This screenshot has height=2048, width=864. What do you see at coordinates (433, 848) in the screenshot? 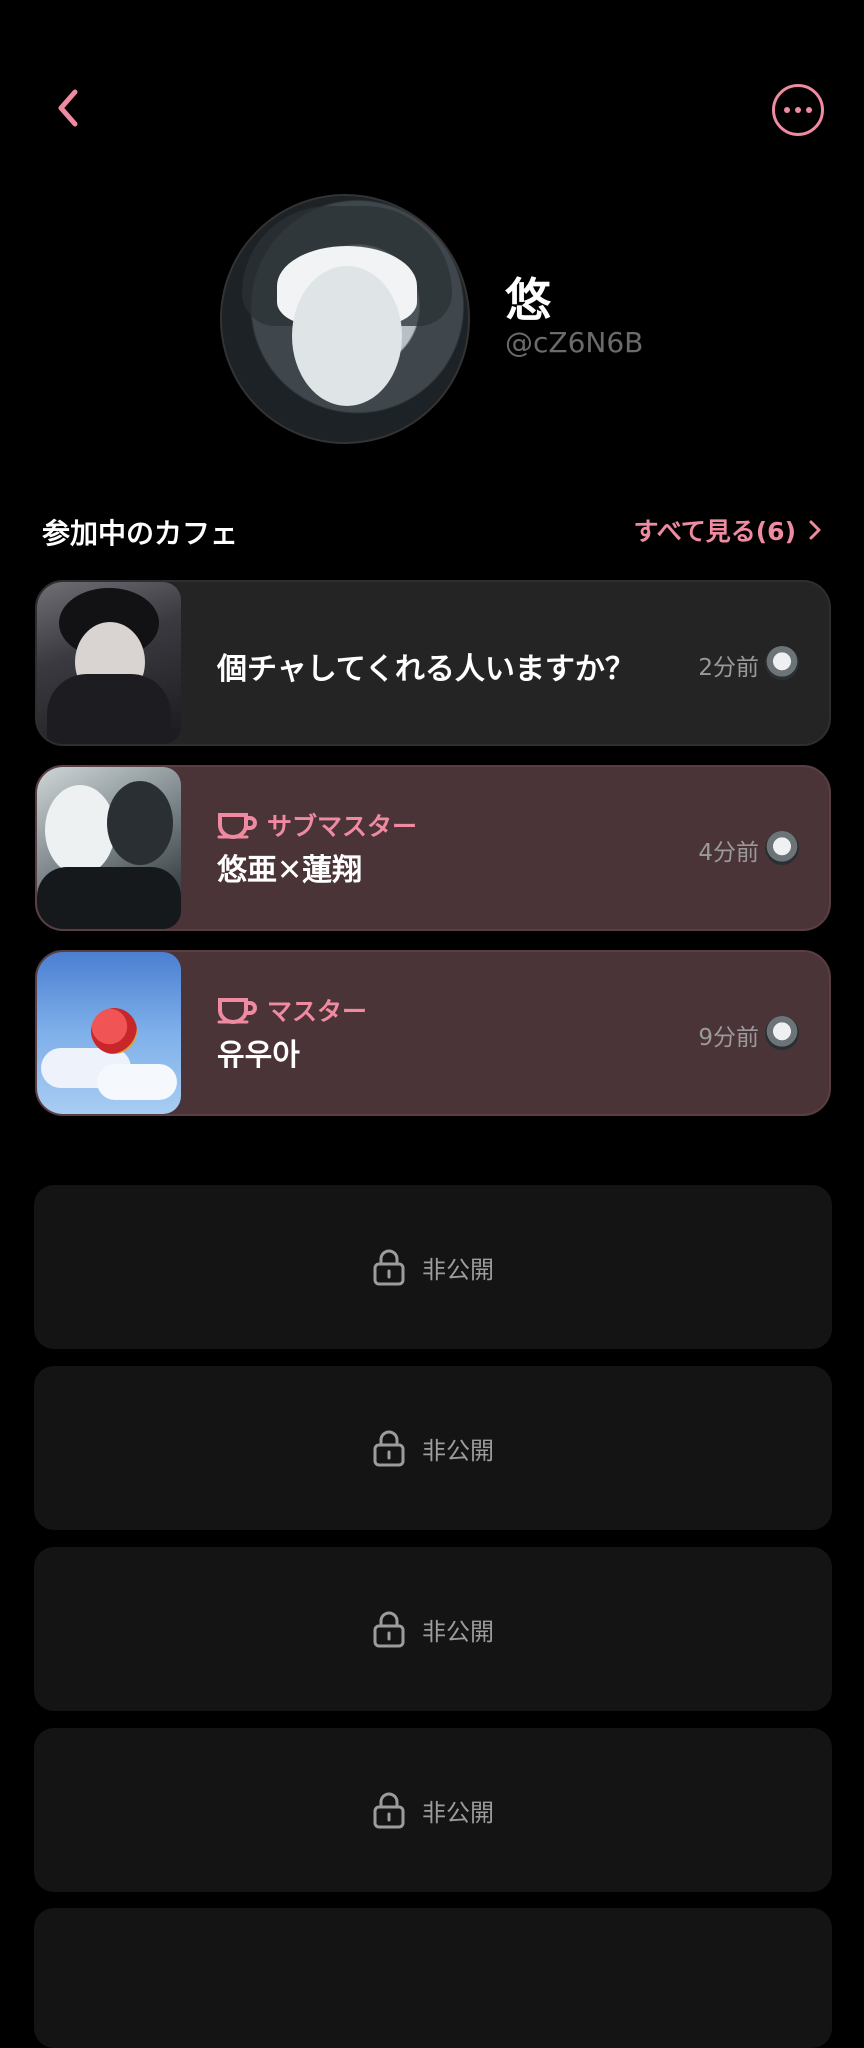
I see `cafe-card: サブマスター 悠亜✕蓮翔 4分前` at bounding box center [433, 848].